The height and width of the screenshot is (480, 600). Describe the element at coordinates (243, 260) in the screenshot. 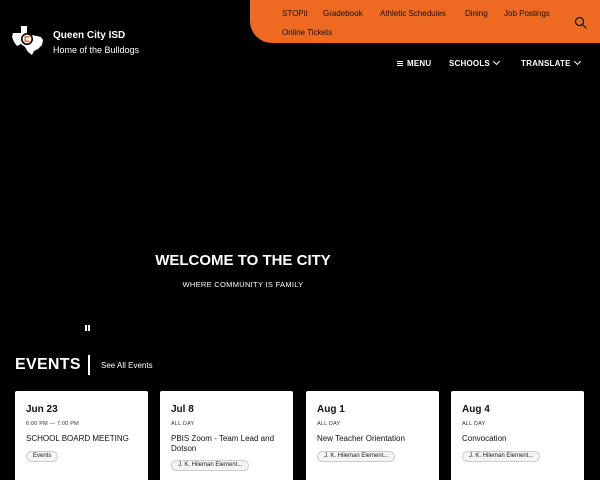

I see `hero-title: WELCOME TO THE CITY` at that location.